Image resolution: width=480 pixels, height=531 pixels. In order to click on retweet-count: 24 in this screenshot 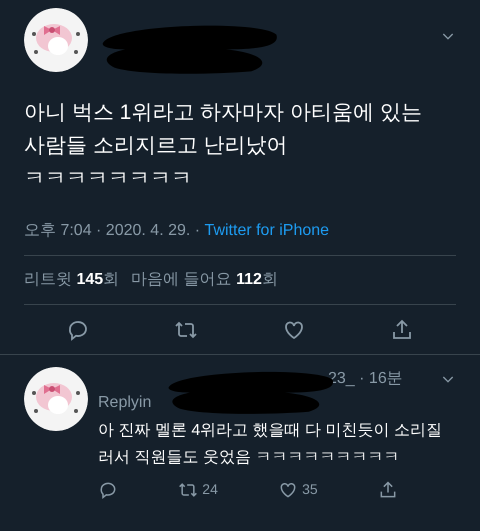, I will do `click(210, 489)`.